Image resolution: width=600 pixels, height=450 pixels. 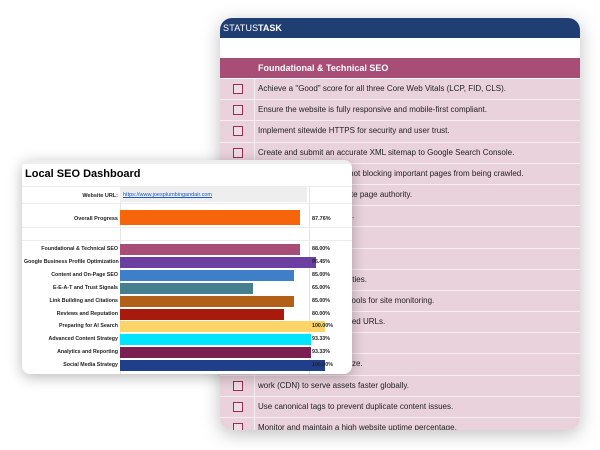 What do you see at coordinates (79, 249) in the screenshot?
I see `category-label: Foundational & Technical SEO` at bounding box center [79, 249].